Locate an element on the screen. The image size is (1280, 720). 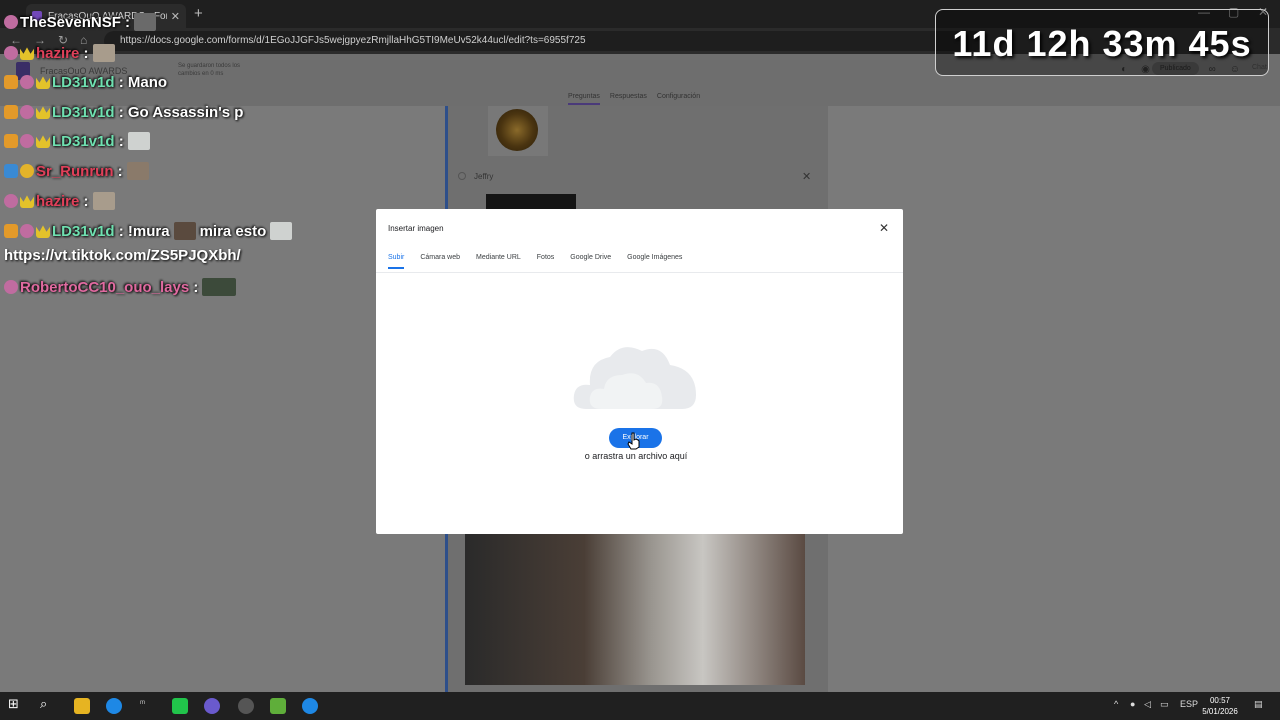
chat-text: Mano is located at coordinates (147, 82).